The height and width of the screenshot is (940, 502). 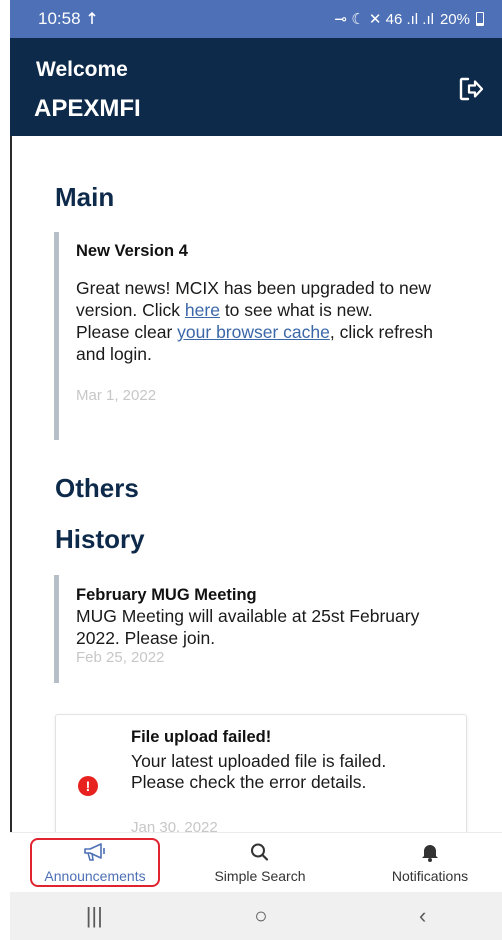 I want to click on section-title-main: Main, so click(x=85, y=197).